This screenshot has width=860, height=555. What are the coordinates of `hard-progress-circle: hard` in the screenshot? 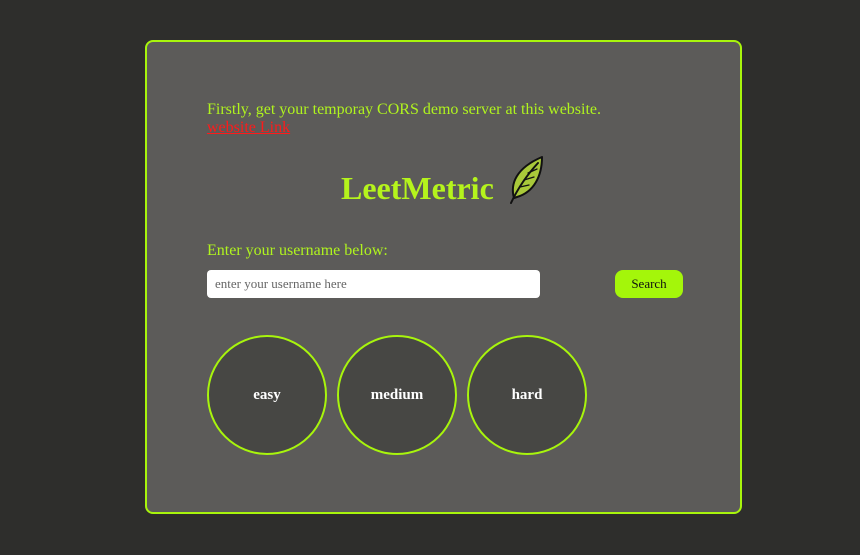 It's located at (527, 395).